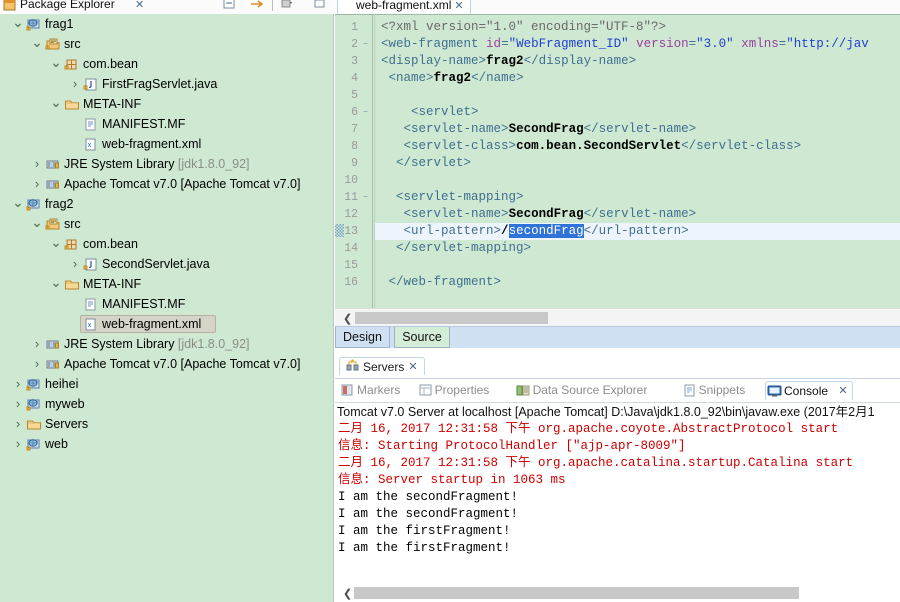 Image resolution: width=900 pixels, height=602 pixels. I want to click on java-file-icon: !, so click(91, 84).